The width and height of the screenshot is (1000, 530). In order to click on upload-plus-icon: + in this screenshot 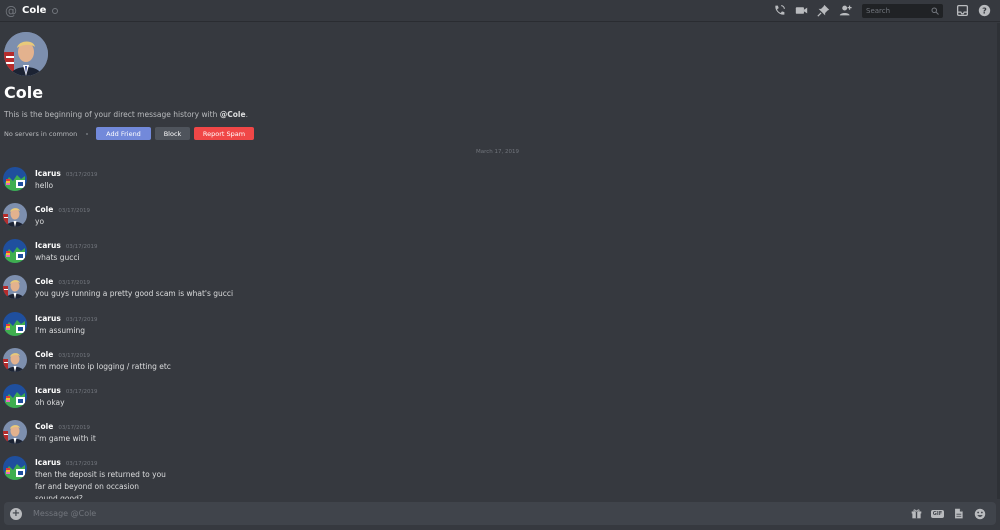, I will do `click(16, 513)`.